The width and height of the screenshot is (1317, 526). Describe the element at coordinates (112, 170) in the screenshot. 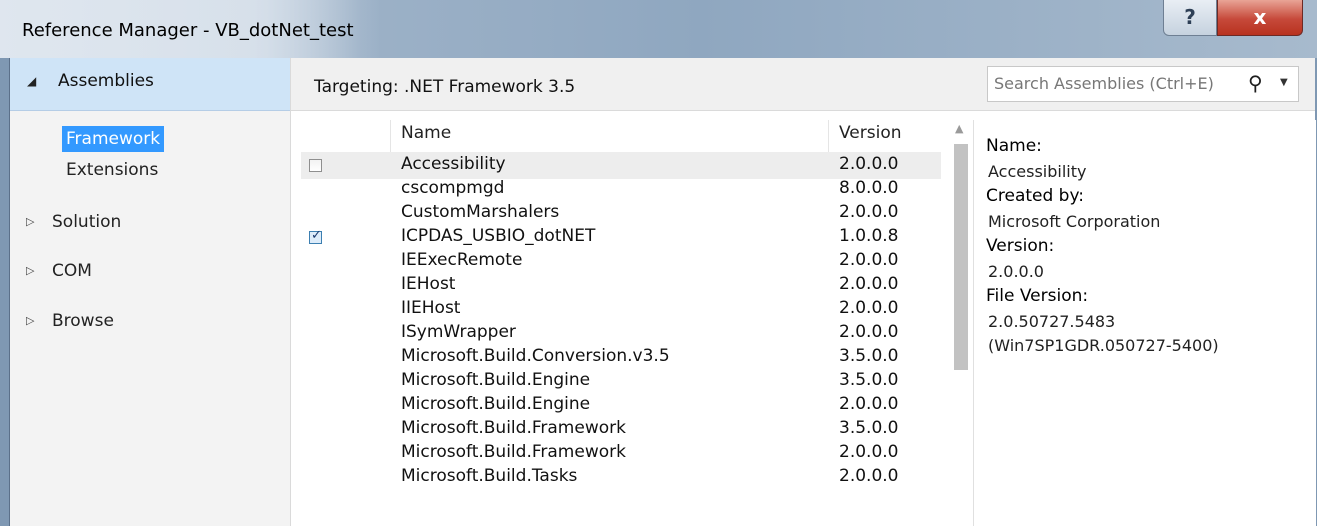

I see `nav-sub-item-extensions: Extensions` at that location.